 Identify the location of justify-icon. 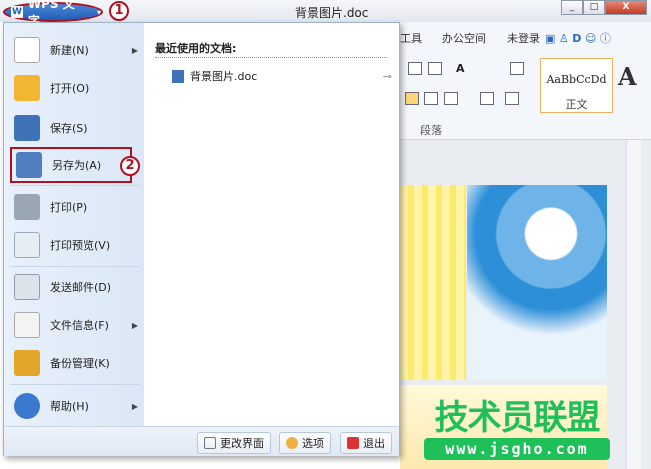
(412, 98).